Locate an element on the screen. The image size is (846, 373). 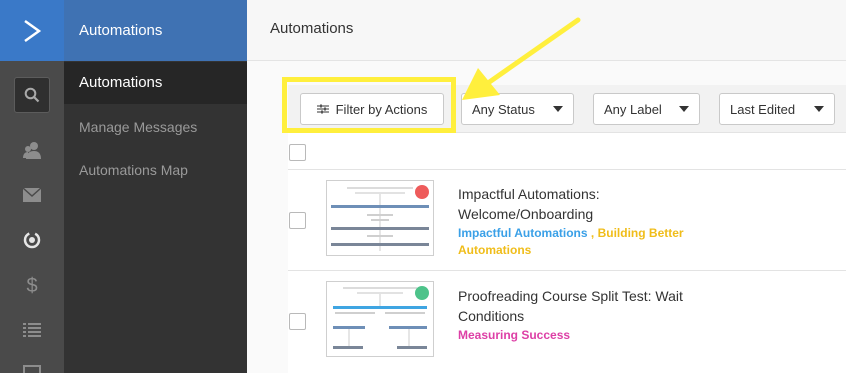
automation-labels: Measuring Success is located at coordinates (598, 335).